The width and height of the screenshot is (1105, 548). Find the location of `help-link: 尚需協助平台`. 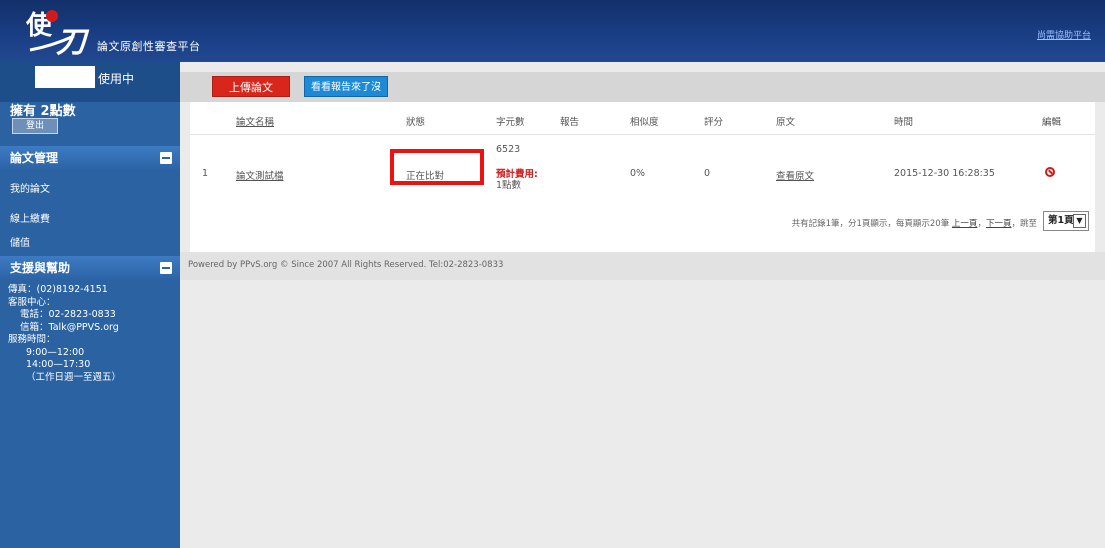

help-link: 尚需協助平台 is located at coordinates (1064, 34).